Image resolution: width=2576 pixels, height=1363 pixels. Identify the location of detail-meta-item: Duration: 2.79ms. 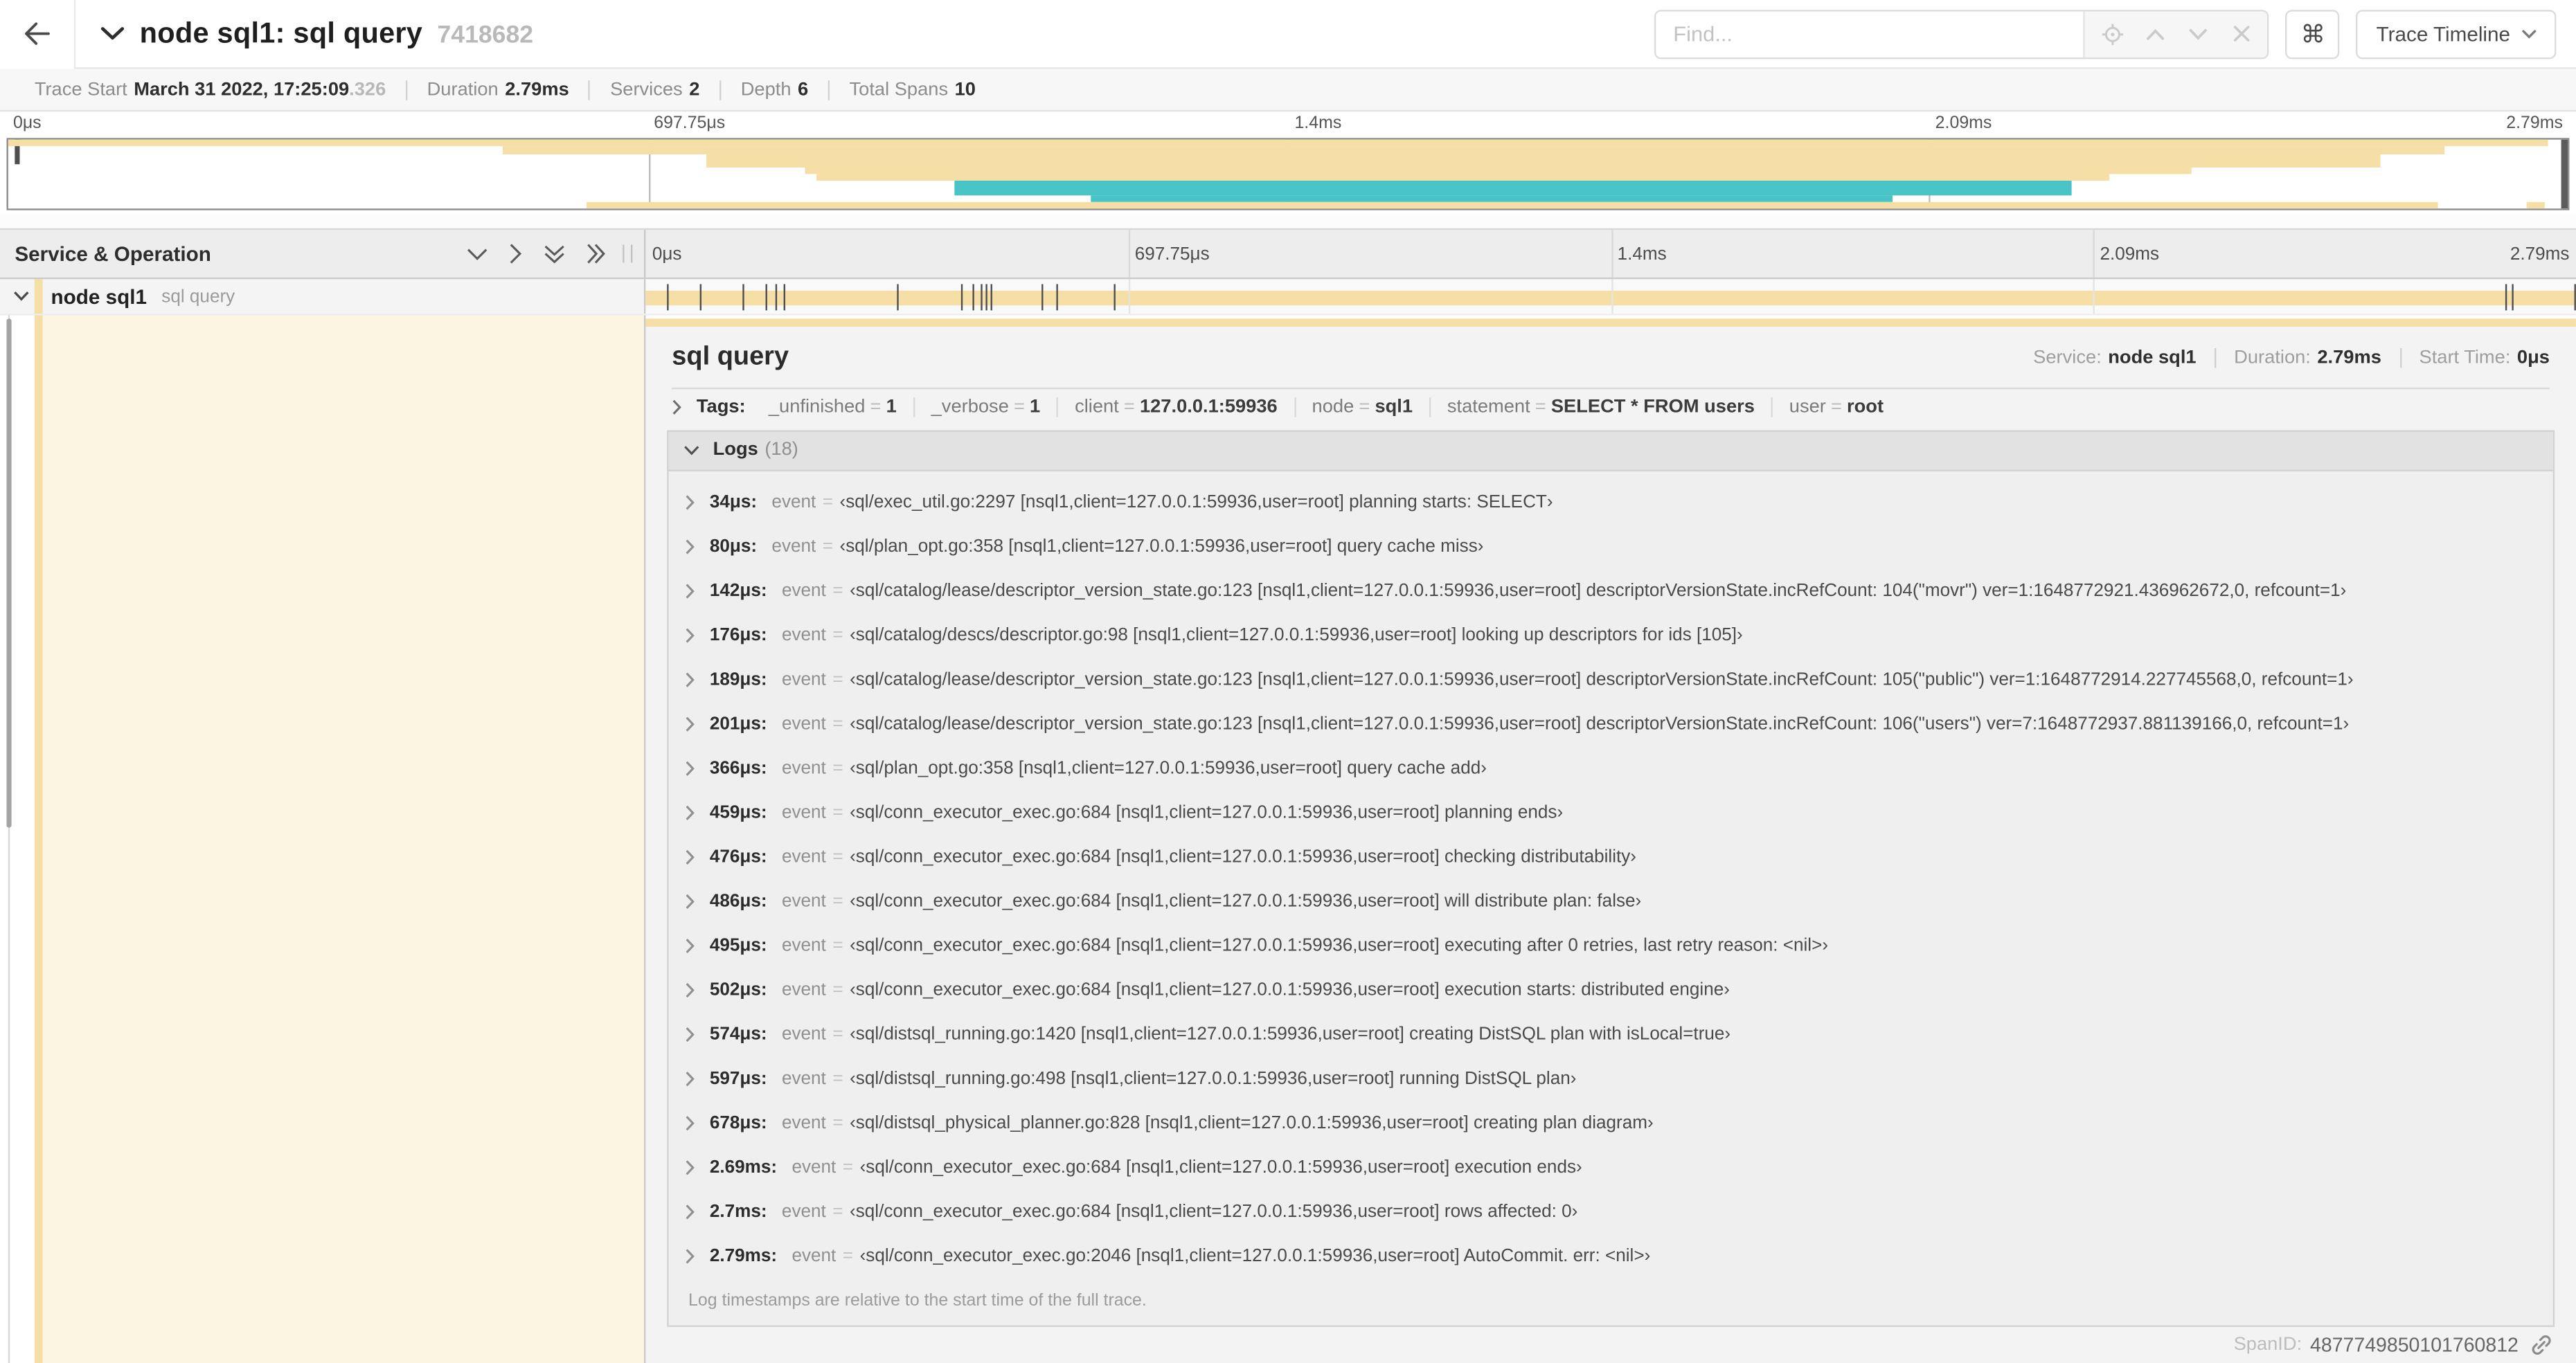
(2306, 358).